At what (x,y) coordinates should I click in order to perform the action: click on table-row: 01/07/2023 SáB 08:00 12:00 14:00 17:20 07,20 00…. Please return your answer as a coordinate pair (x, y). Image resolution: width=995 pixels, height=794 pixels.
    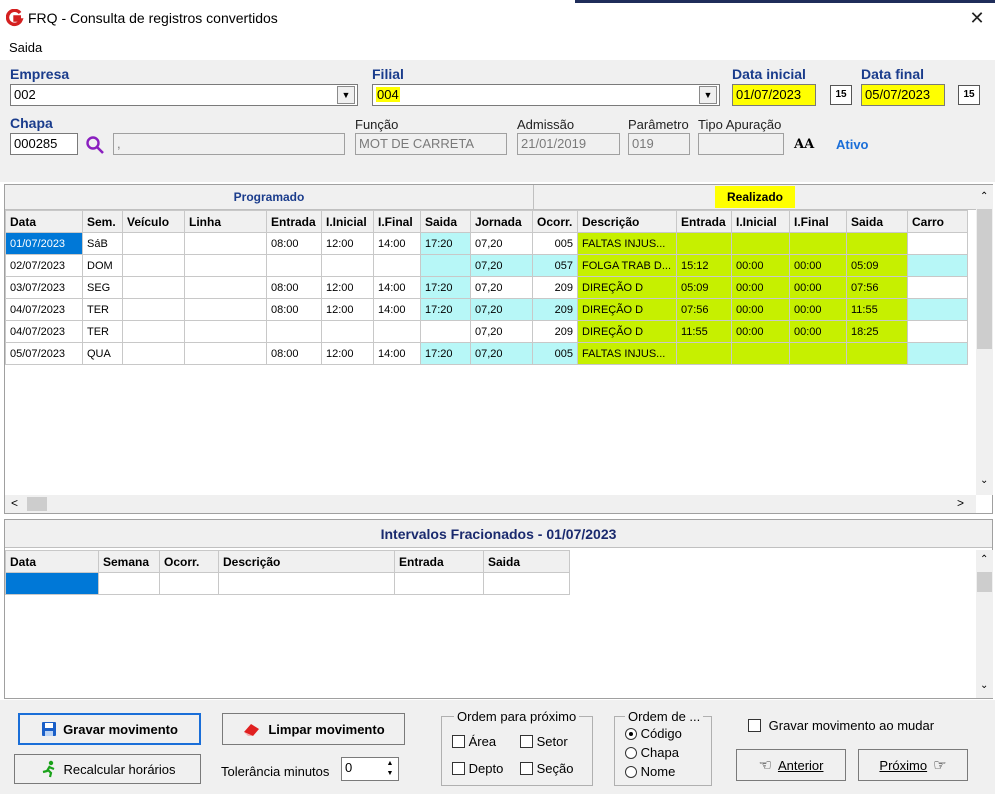
    Looking at the image, I should click on (486, 243).